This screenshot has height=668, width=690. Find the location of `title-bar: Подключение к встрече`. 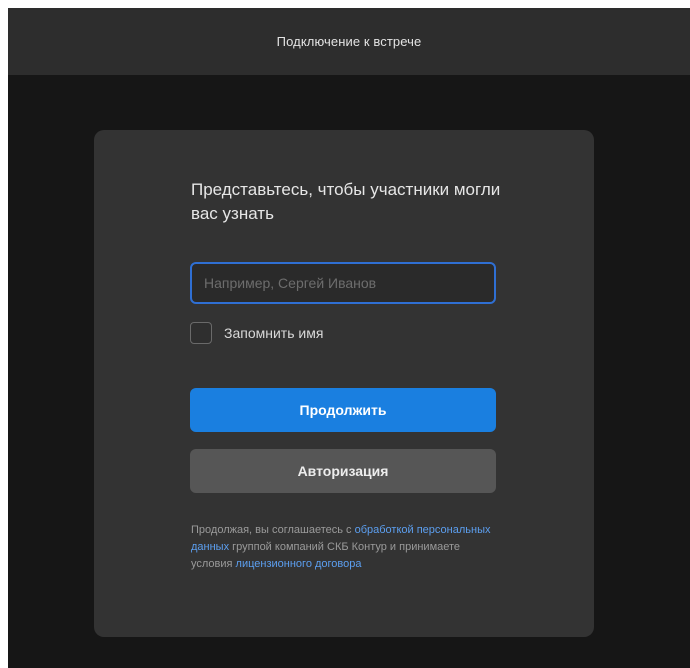

title-bar: Подключение к встрече is located at coordinates (349, 41).